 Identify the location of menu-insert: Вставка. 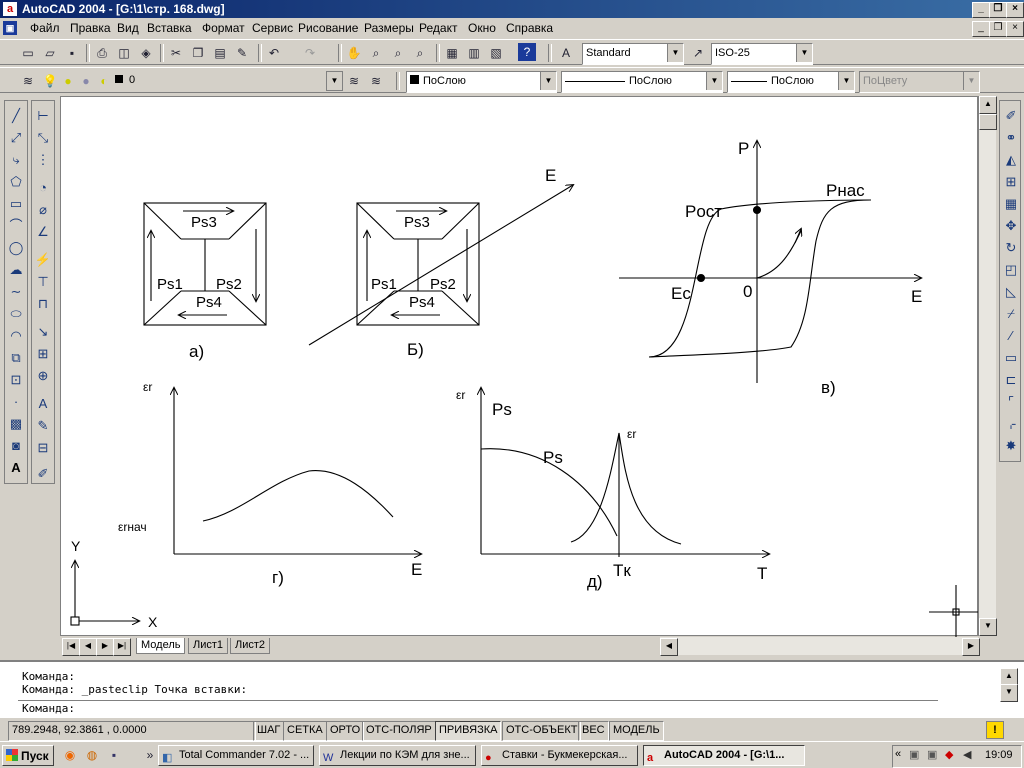
(169, 28).